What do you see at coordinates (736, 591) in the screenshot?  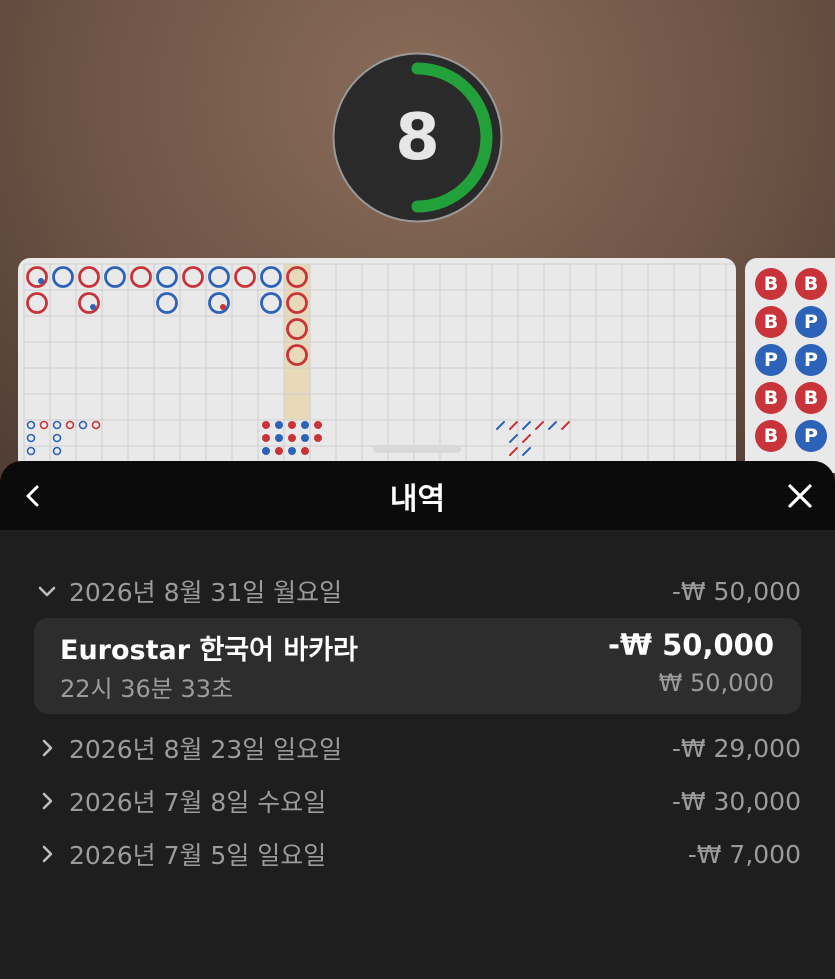 I see `day-total: -₩ 50,000` at bounding box center [736, 591].